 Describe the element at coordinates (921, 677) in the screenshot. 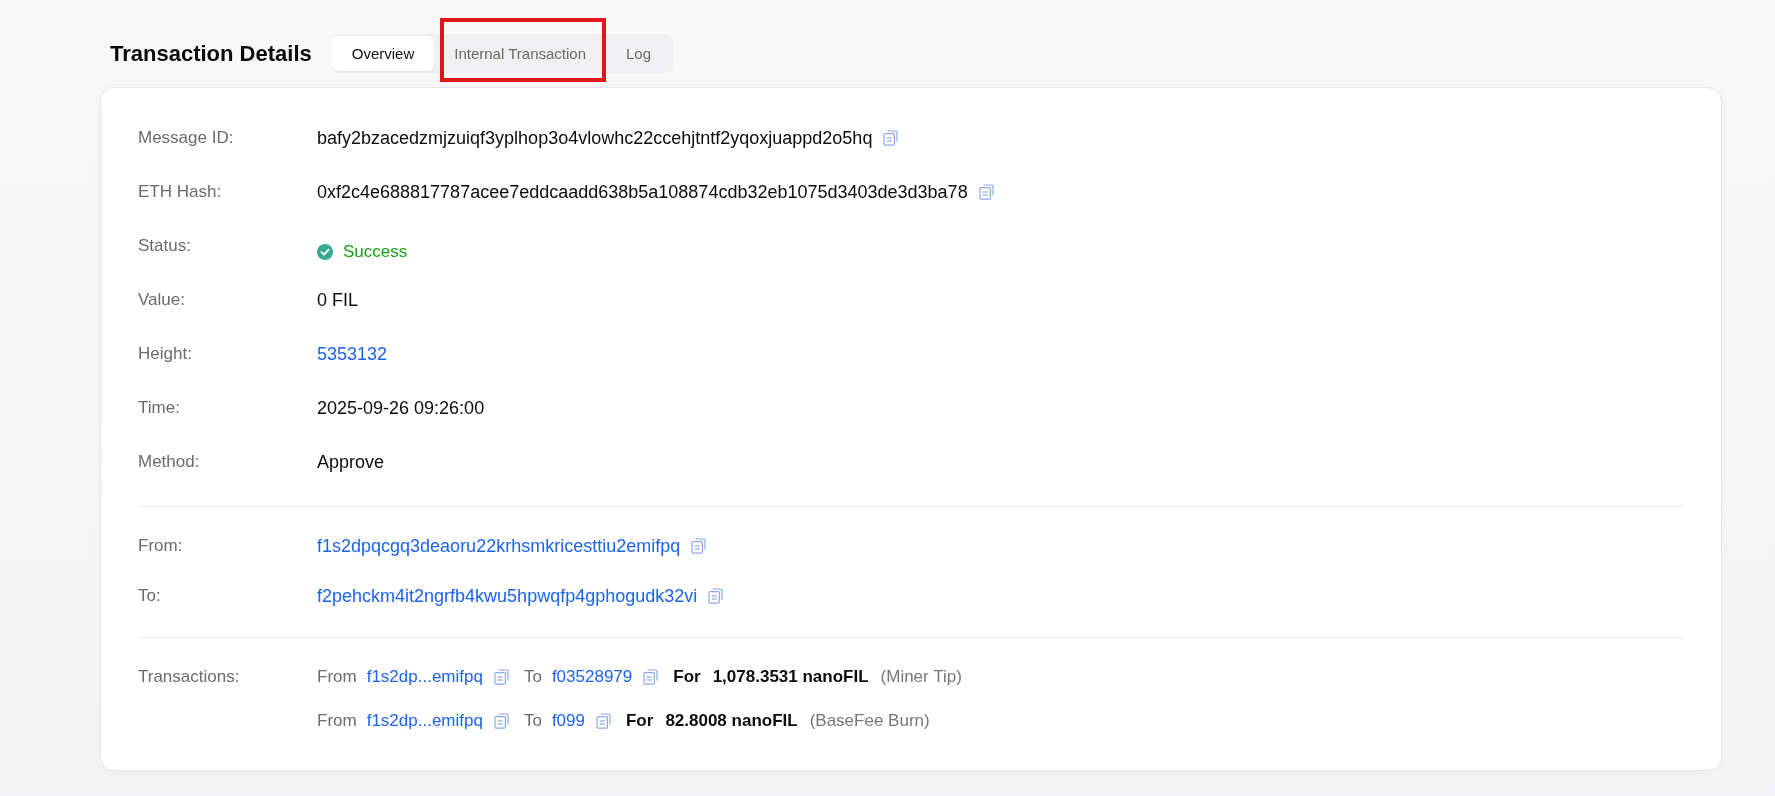

I see `fee-note: (Miner Tip)` at that location.